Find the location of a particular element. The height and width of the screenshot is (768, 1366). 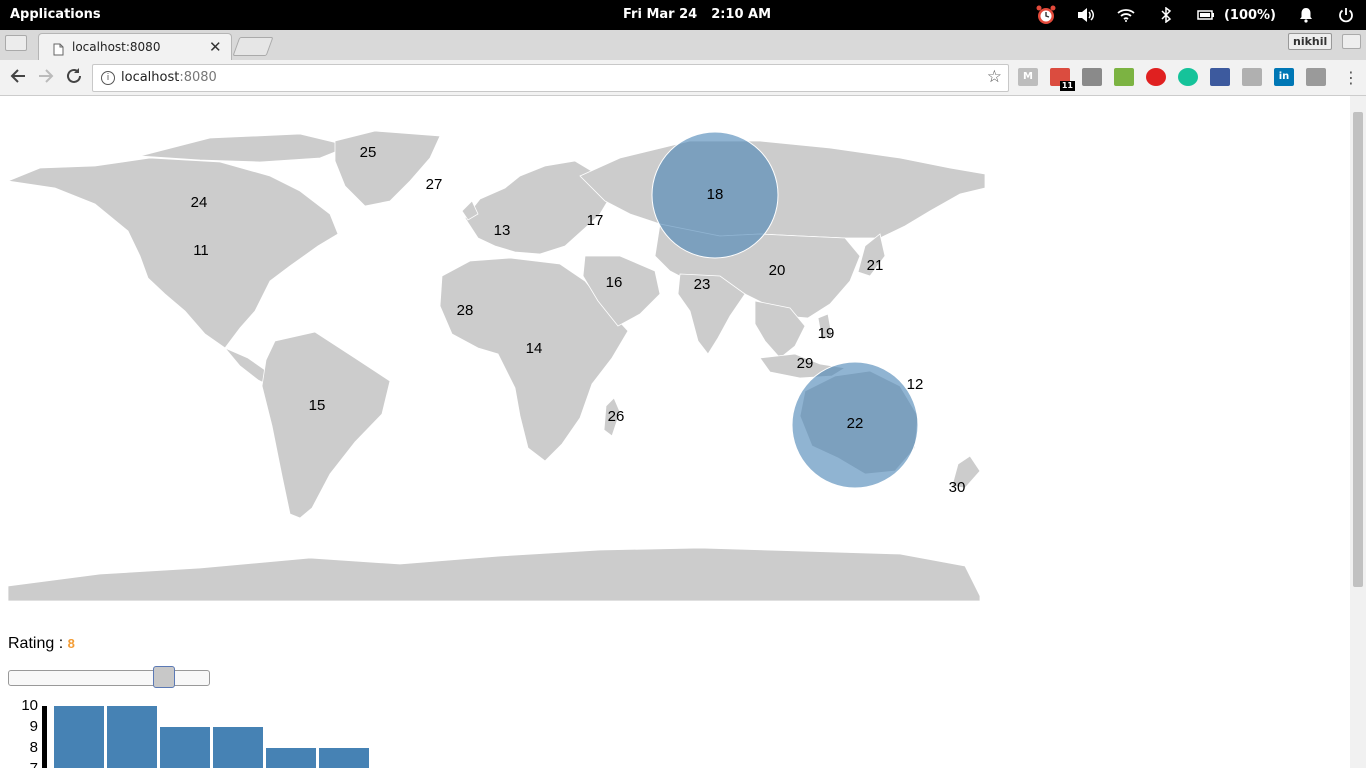

grammarly-icon is located at coordinates (1188, 77).